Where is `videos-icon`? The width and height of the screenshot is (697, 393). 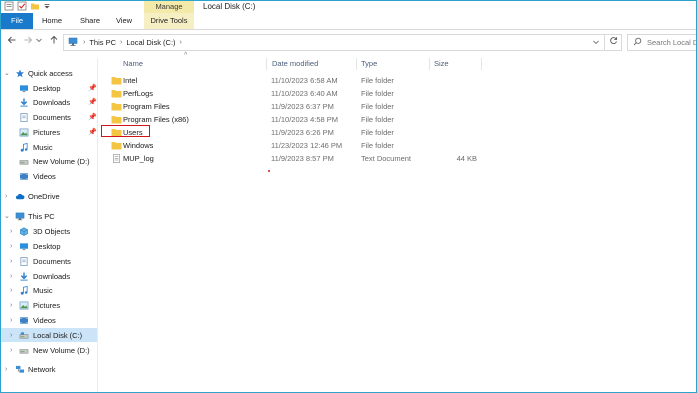 videos-icon is located at coordinates (24, 176).